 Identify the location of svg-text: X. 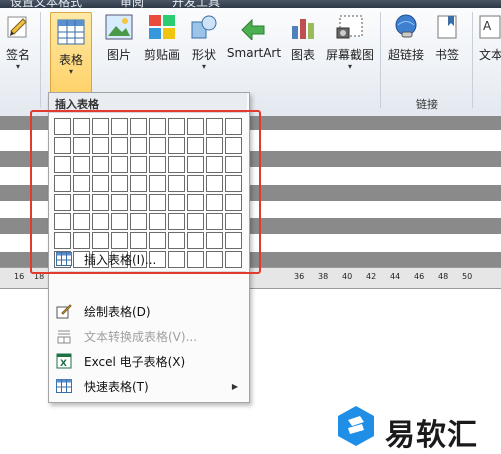
(63, 364).